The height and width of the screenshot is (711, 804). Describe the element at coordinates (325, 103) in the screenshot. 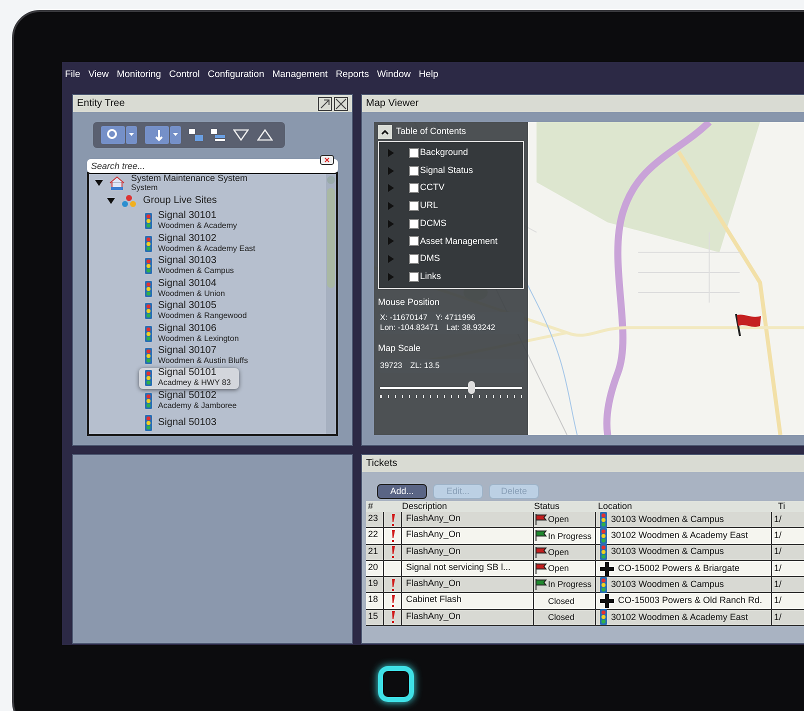

I see `undock-icon` at that location.